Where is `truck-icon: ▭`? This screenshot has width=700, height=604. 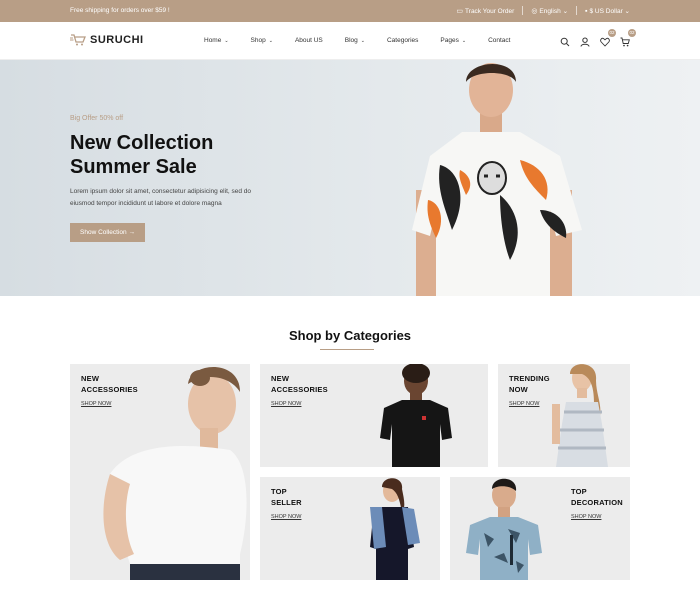
truck-icon: ▭ is located at coordinates (460, 11).